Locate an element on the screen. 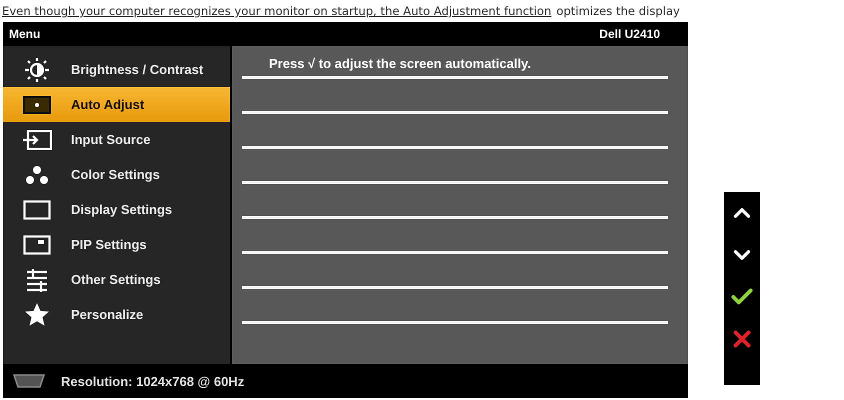 This screenshot has width=844, height=400. intro-link: Even though your computer recognizes your monitor on startup, the Auto Adjustment function is located at coordinates (277, 11).